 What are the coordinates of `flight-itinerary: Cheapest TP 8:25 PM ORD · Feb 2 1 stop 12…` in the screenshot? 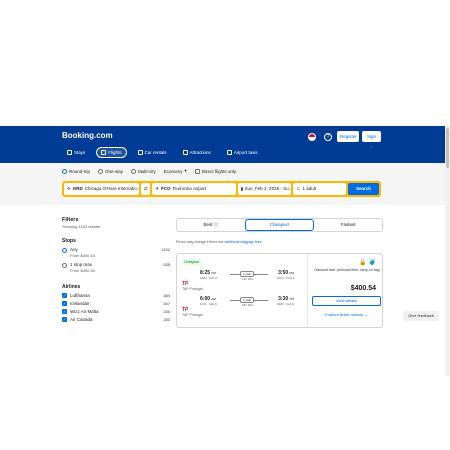 It's located at (242, 290).